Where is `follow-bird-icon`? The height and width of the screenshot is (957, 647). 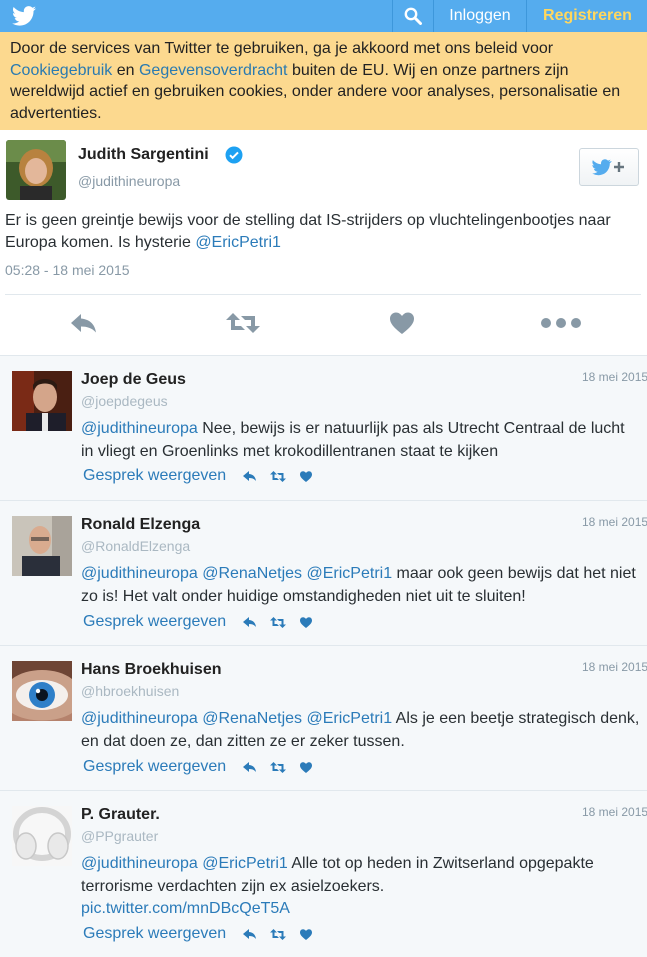
follow-bird-icon is located at coordinates (608, 167).